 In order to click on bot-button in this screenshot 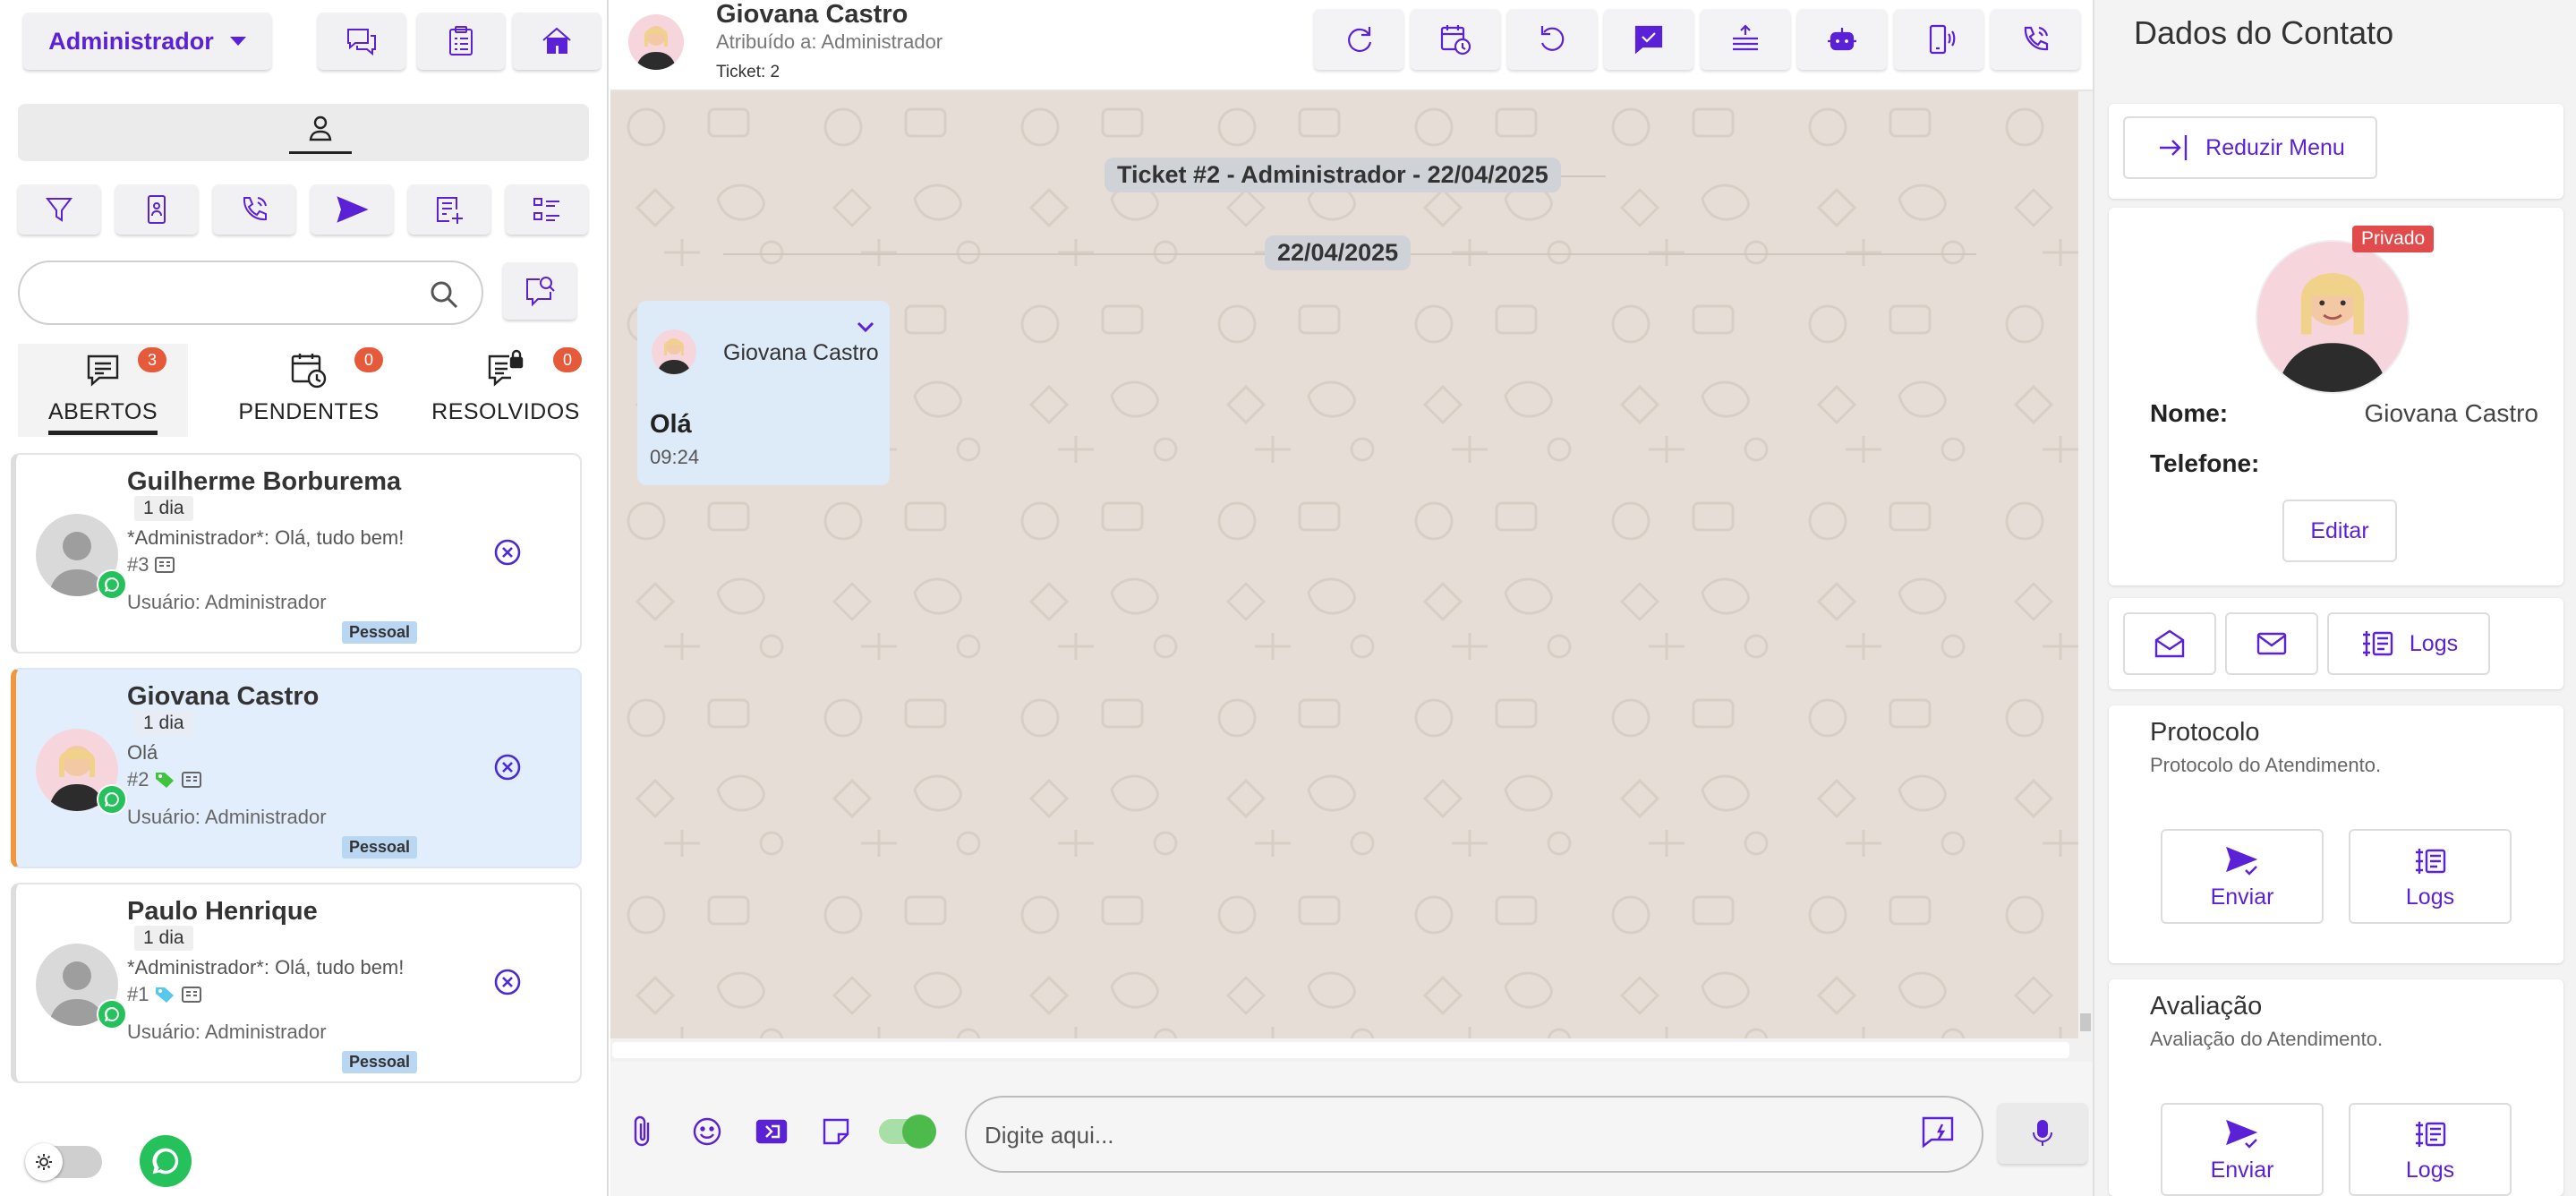, I will do `click(1842, 39)`.